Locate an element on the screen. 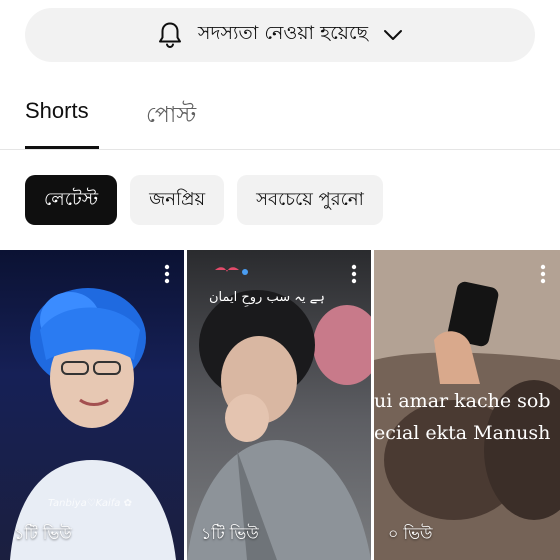 Image resolution: width=560 pixels, height=560 pixels. sort-filter-chips: লেটেস্ট জনপ্রিয় সবচেয়ে পুরনো is located at coordinates (204, 200).